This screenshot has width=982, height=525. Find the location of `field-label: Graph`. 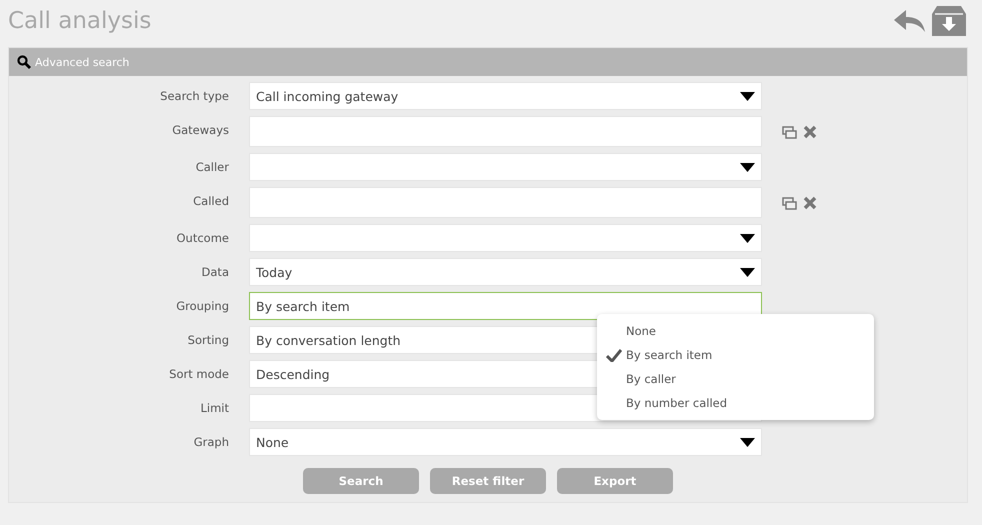

field-label: Graph is located at coordinates (211, 441).